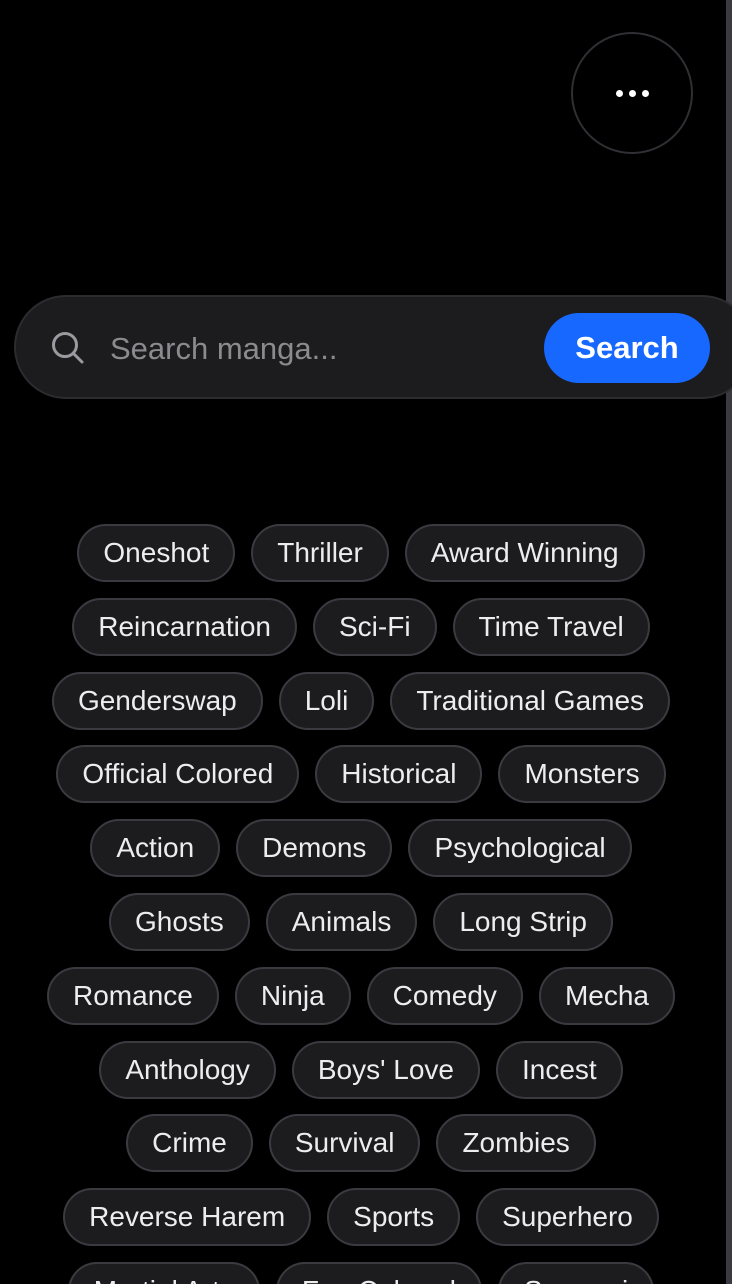  I want to click on search-input, so click(320, 349).